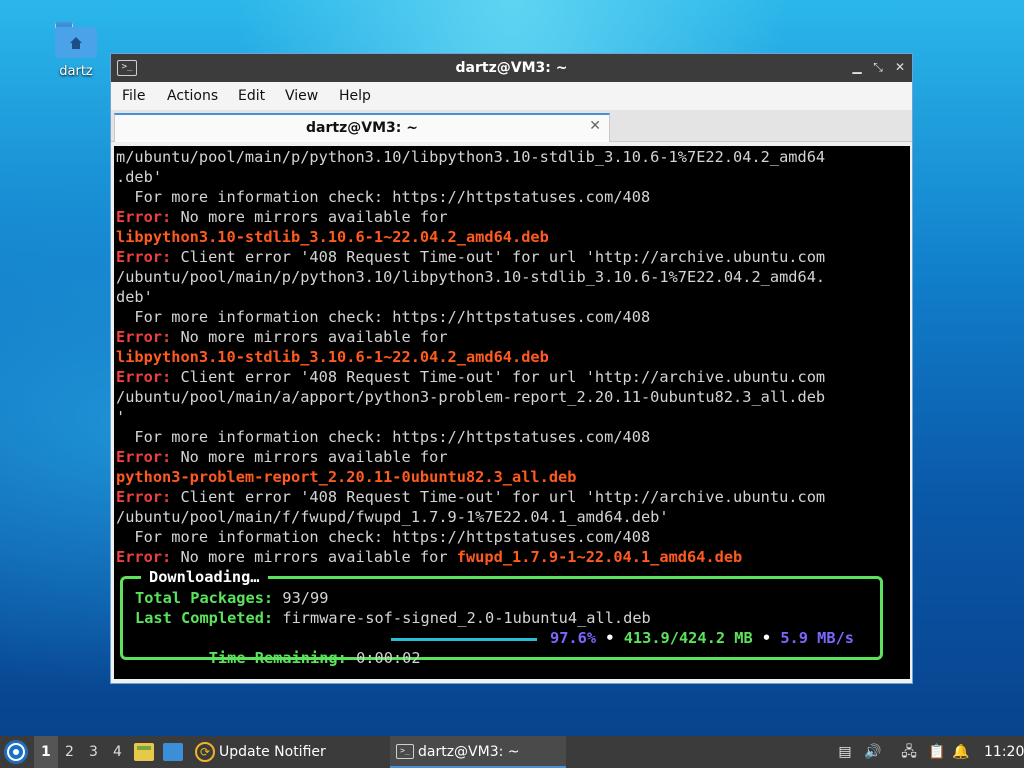  I want to click on taskbar-terminal-task: >_ dartz@VM3: ~, so click(478, 752).